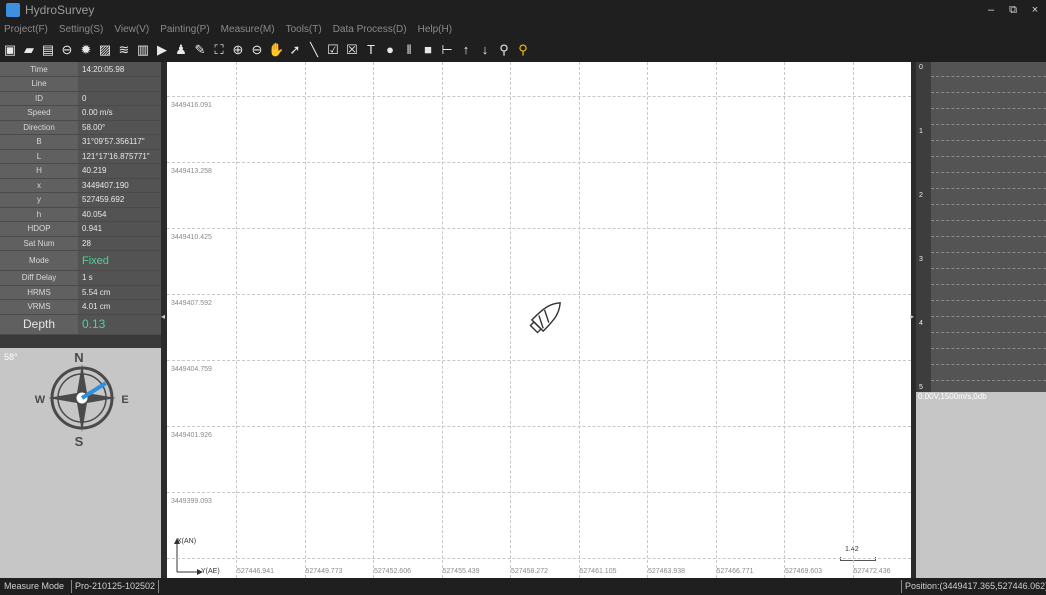  Describe the element at coordinates (26, 29) in the screenshot. I see `menu-project: Project(F)` at that location.